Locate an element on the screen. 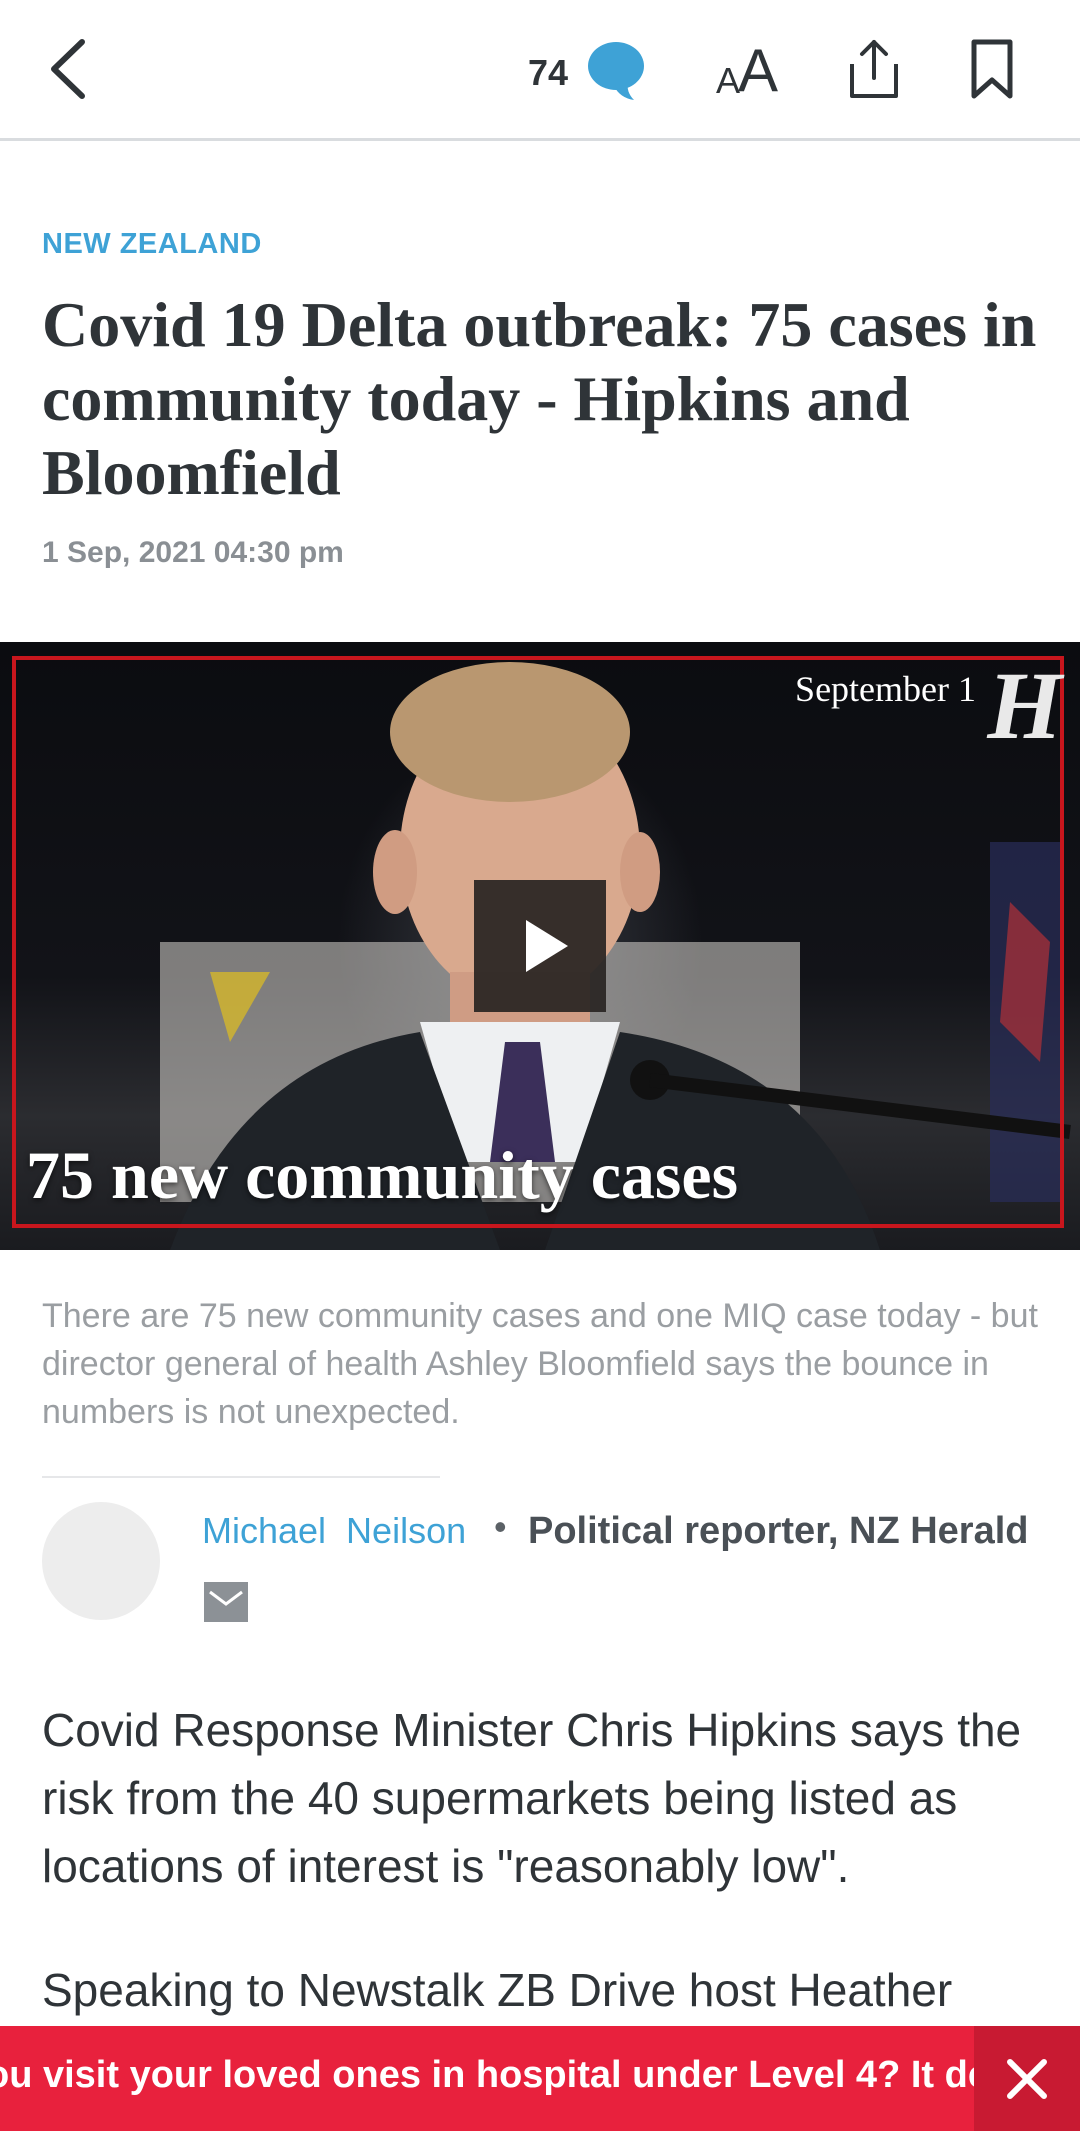  top-toolbar: 74 A A is located at coordinates (540, 70).